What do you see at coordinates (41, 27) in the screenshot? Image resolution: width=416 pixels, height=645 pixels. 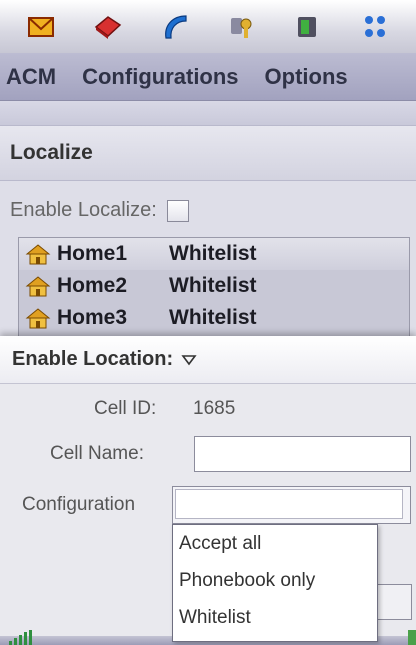 I see `mail-icon` at bounding box center [41, 27].